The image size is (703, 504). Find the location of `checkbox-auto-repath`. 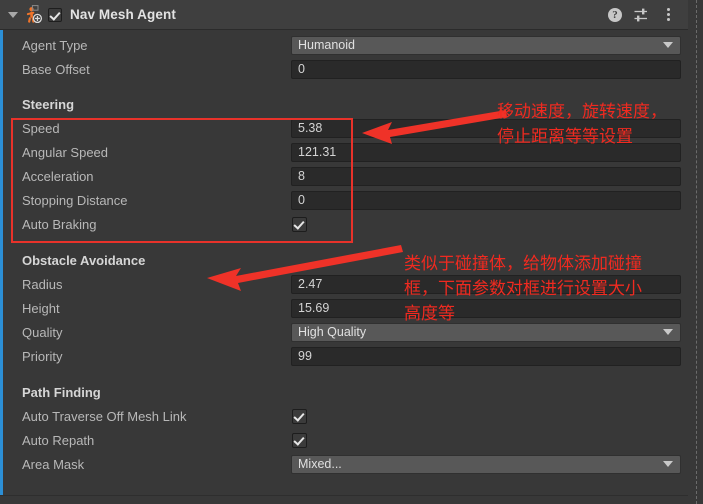

checkbox-auto-repath is located at coordinates (299, 440).